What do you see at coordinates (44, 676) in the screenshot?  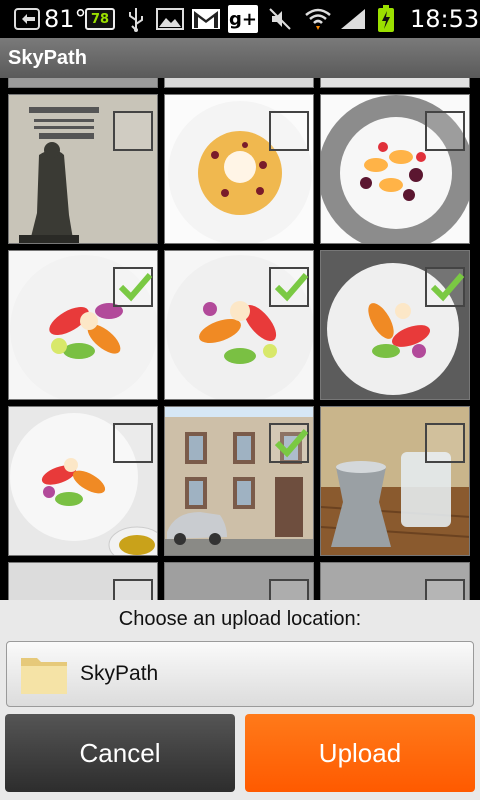 I see `folder-icon` at bounding box center [44, 676].